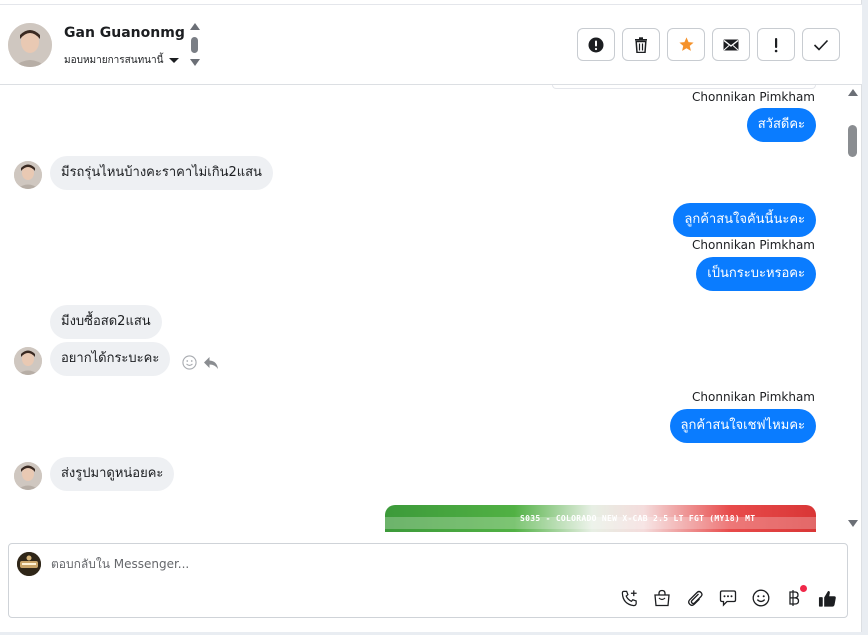  I want to click on payment-button, so click(795, 596).